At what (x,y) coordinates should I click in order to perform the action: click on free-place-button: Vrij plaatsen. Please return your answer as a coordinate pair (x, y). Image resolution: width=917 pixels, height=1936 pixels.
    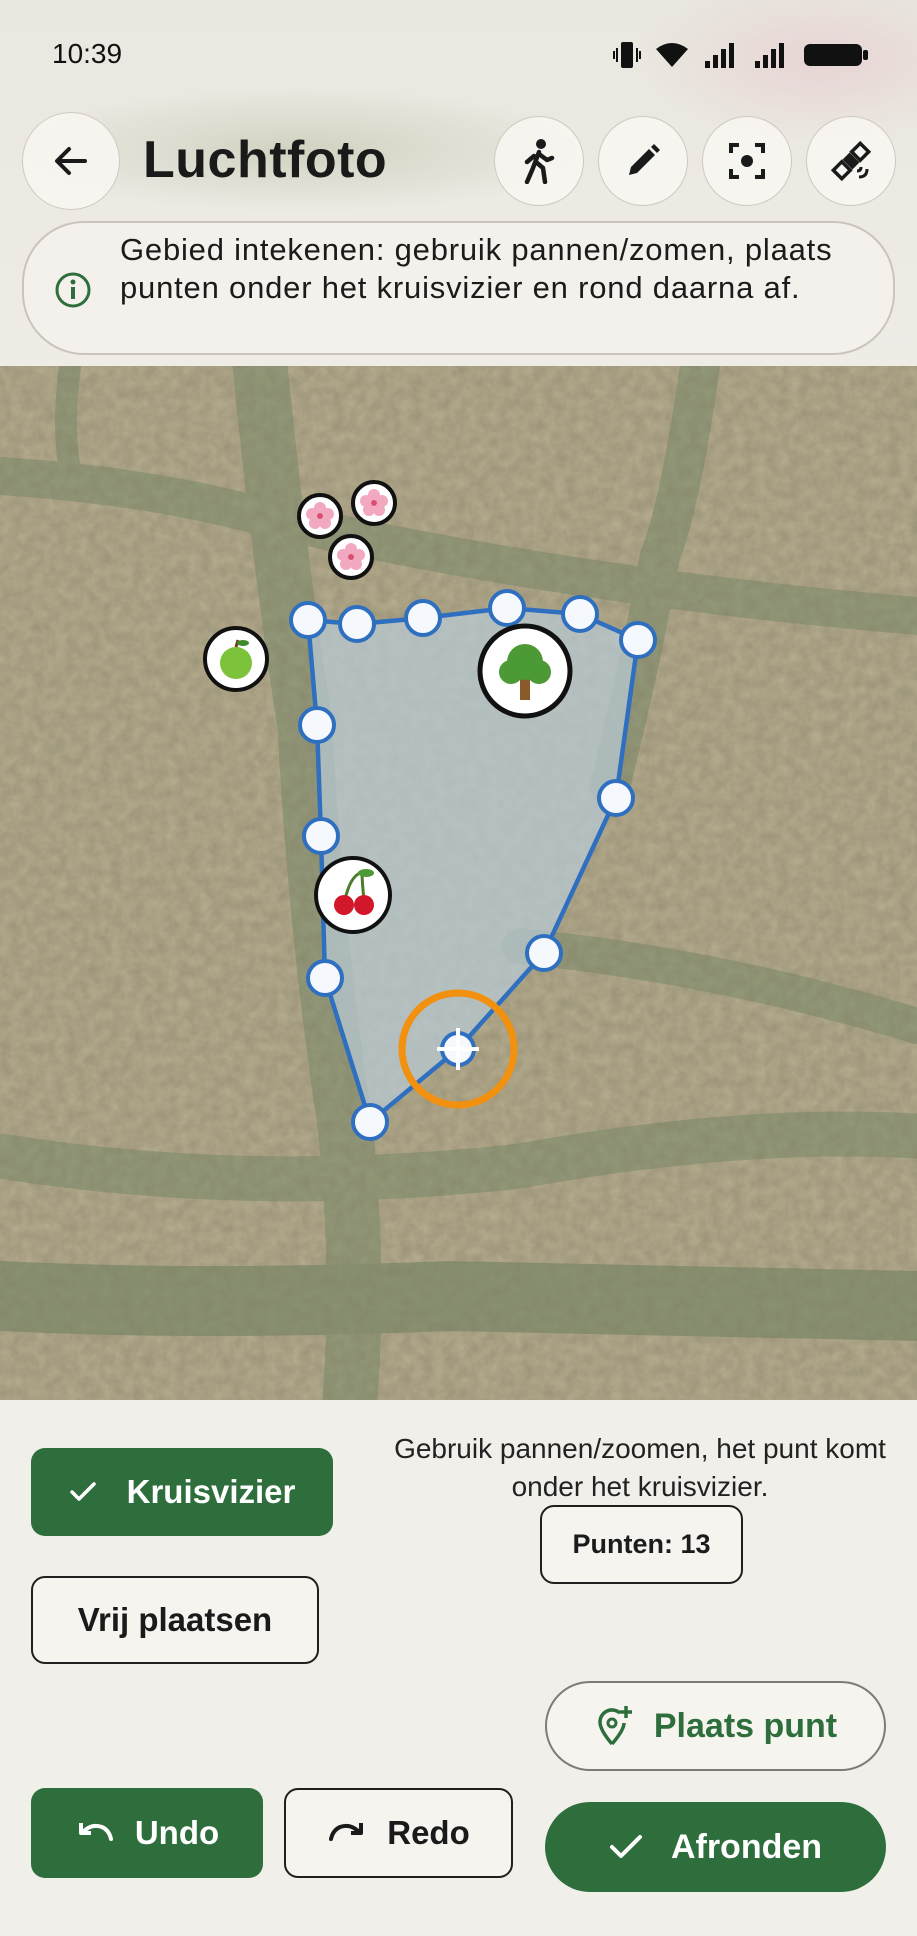
    Looking at the image, I should click on (175, 1620).